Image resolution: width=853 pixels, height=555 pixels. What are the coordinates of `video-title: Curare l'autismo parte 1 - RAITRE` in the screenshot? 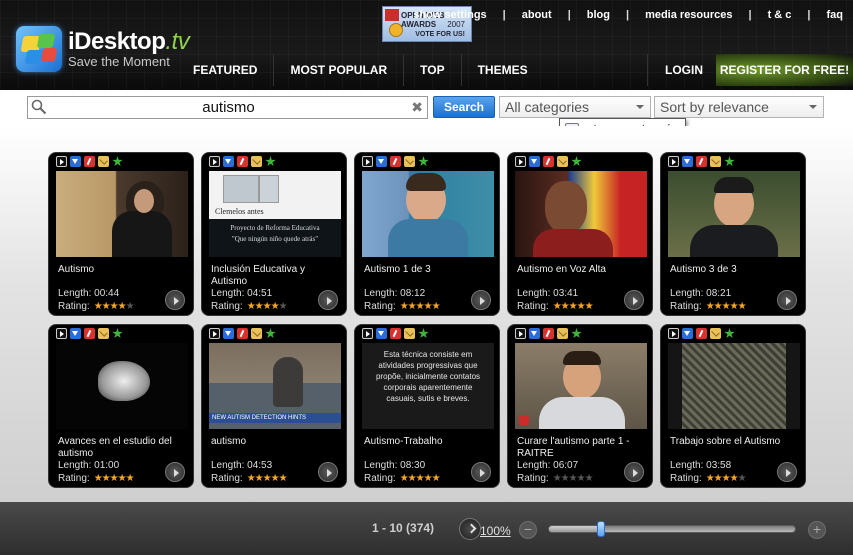 It's located at (583, 448).